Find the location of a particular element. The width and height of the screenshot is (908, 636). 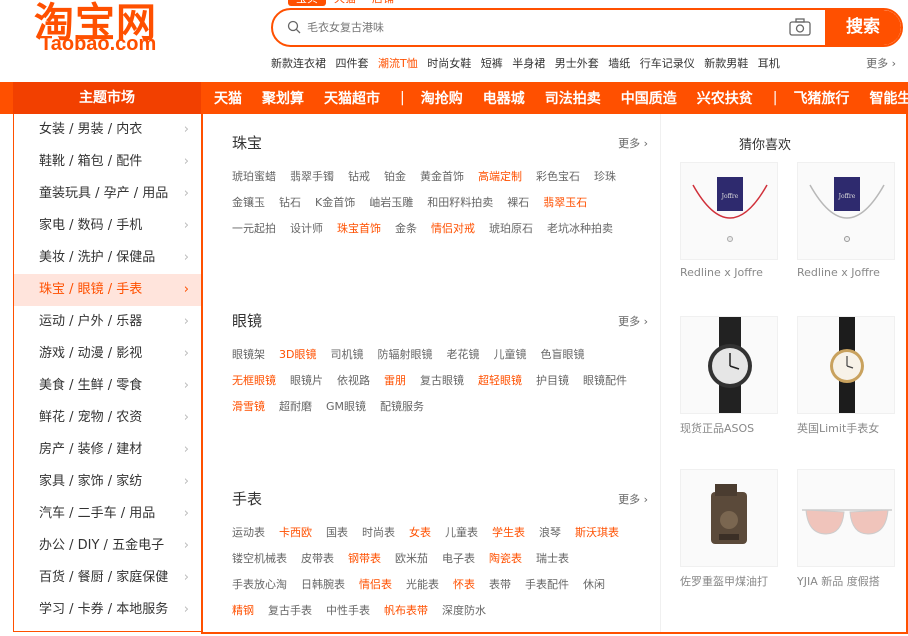

keyword-link: 无框眼镜 is located at coordinates (254, 381).